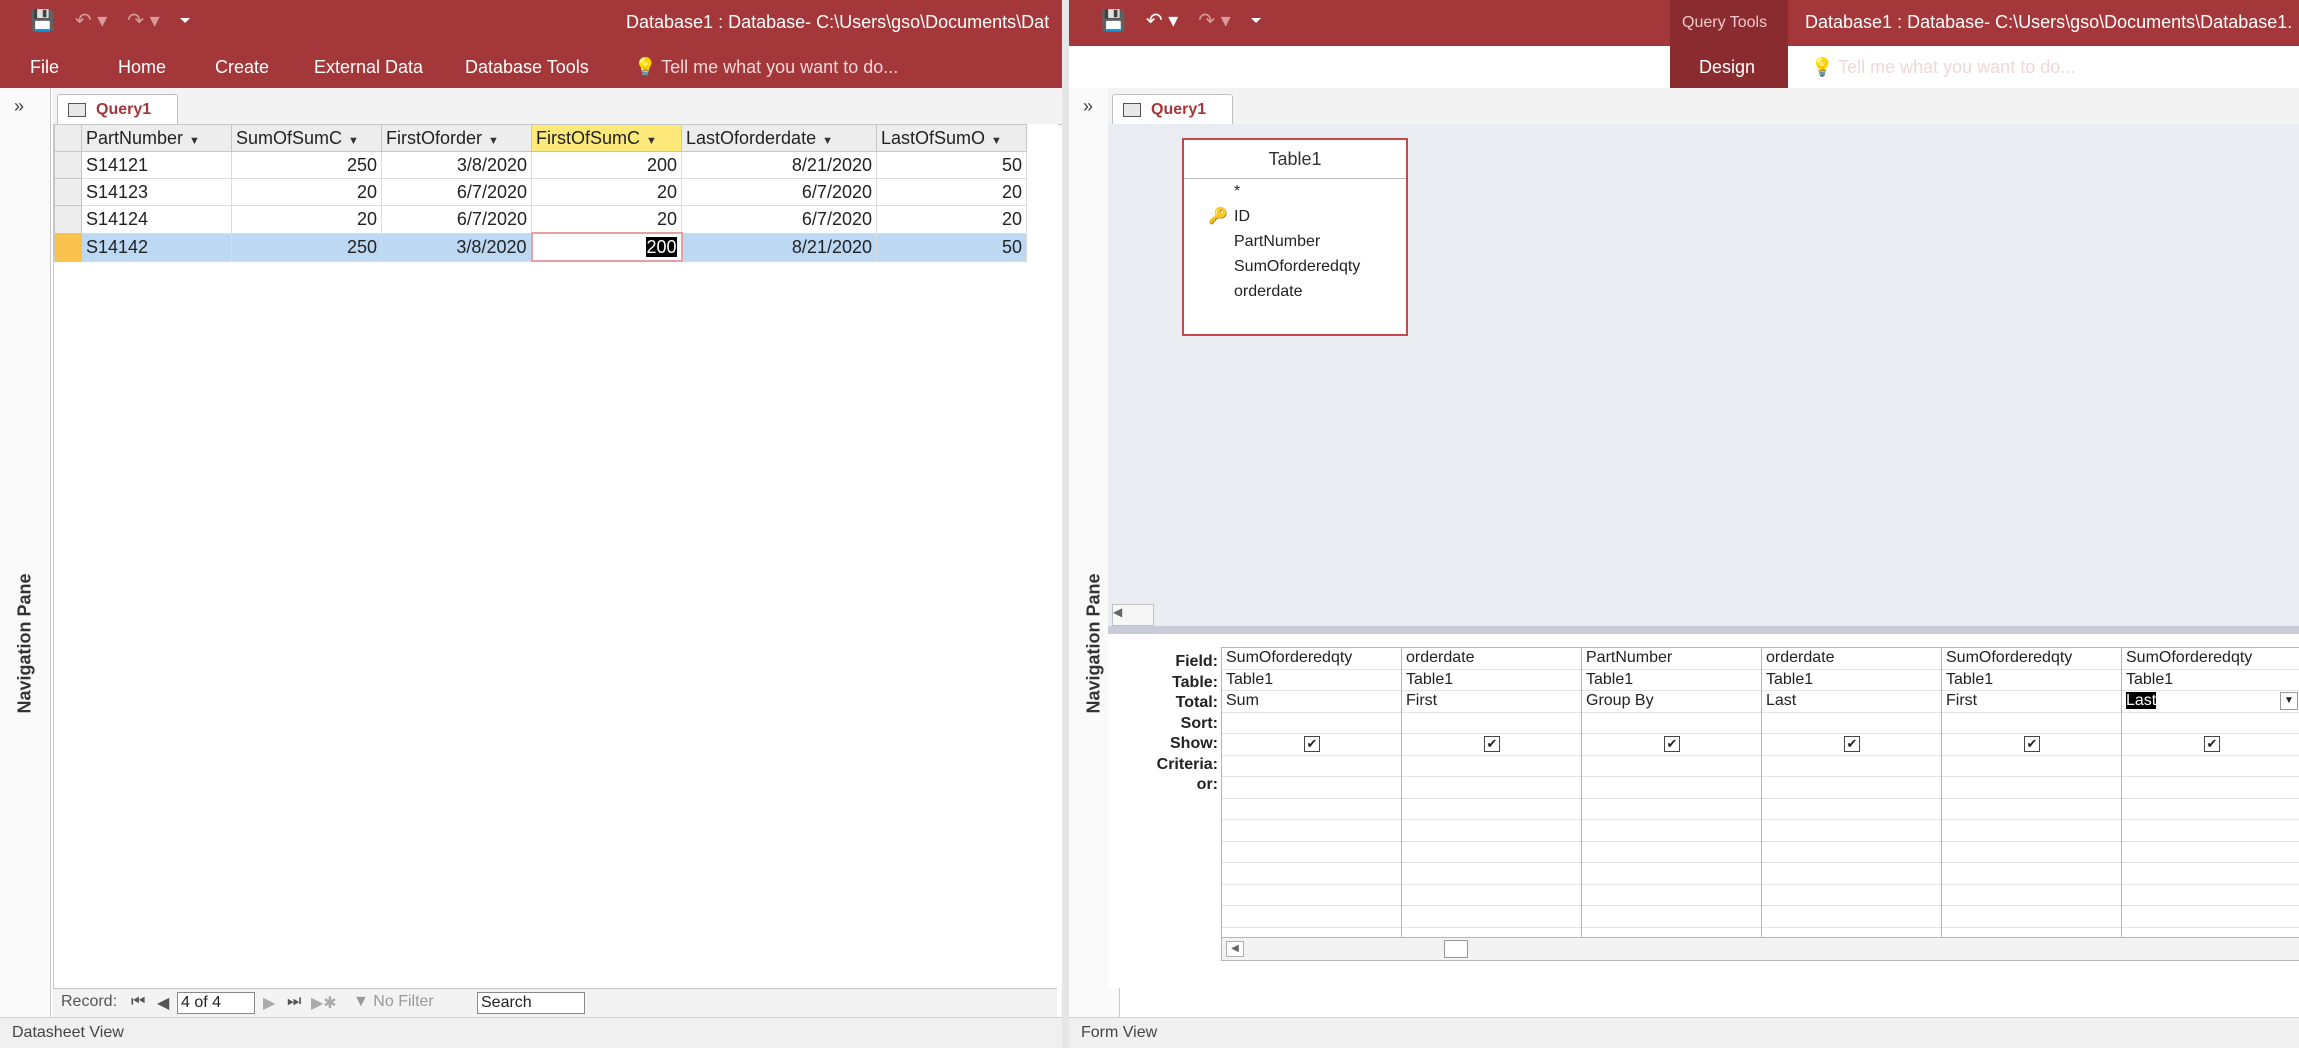  I want to click on table-cell: 3/8/2020, so click(456, 247).